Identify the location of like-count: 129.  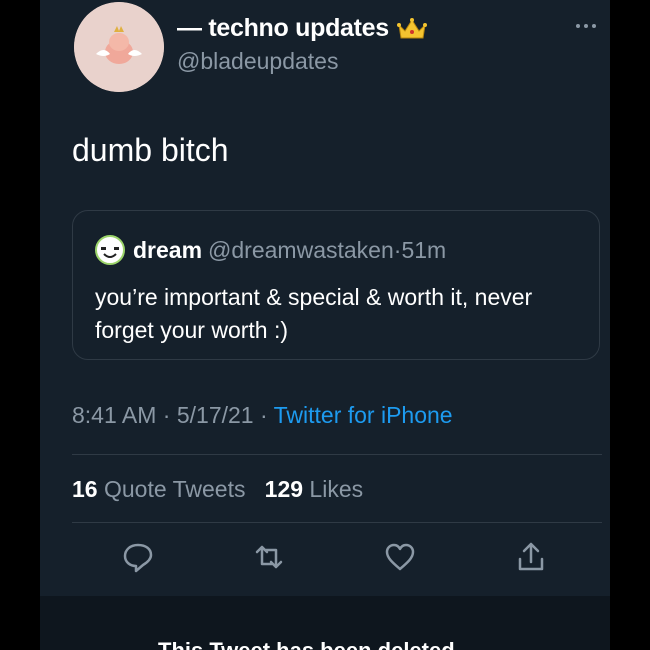
(284, 489).